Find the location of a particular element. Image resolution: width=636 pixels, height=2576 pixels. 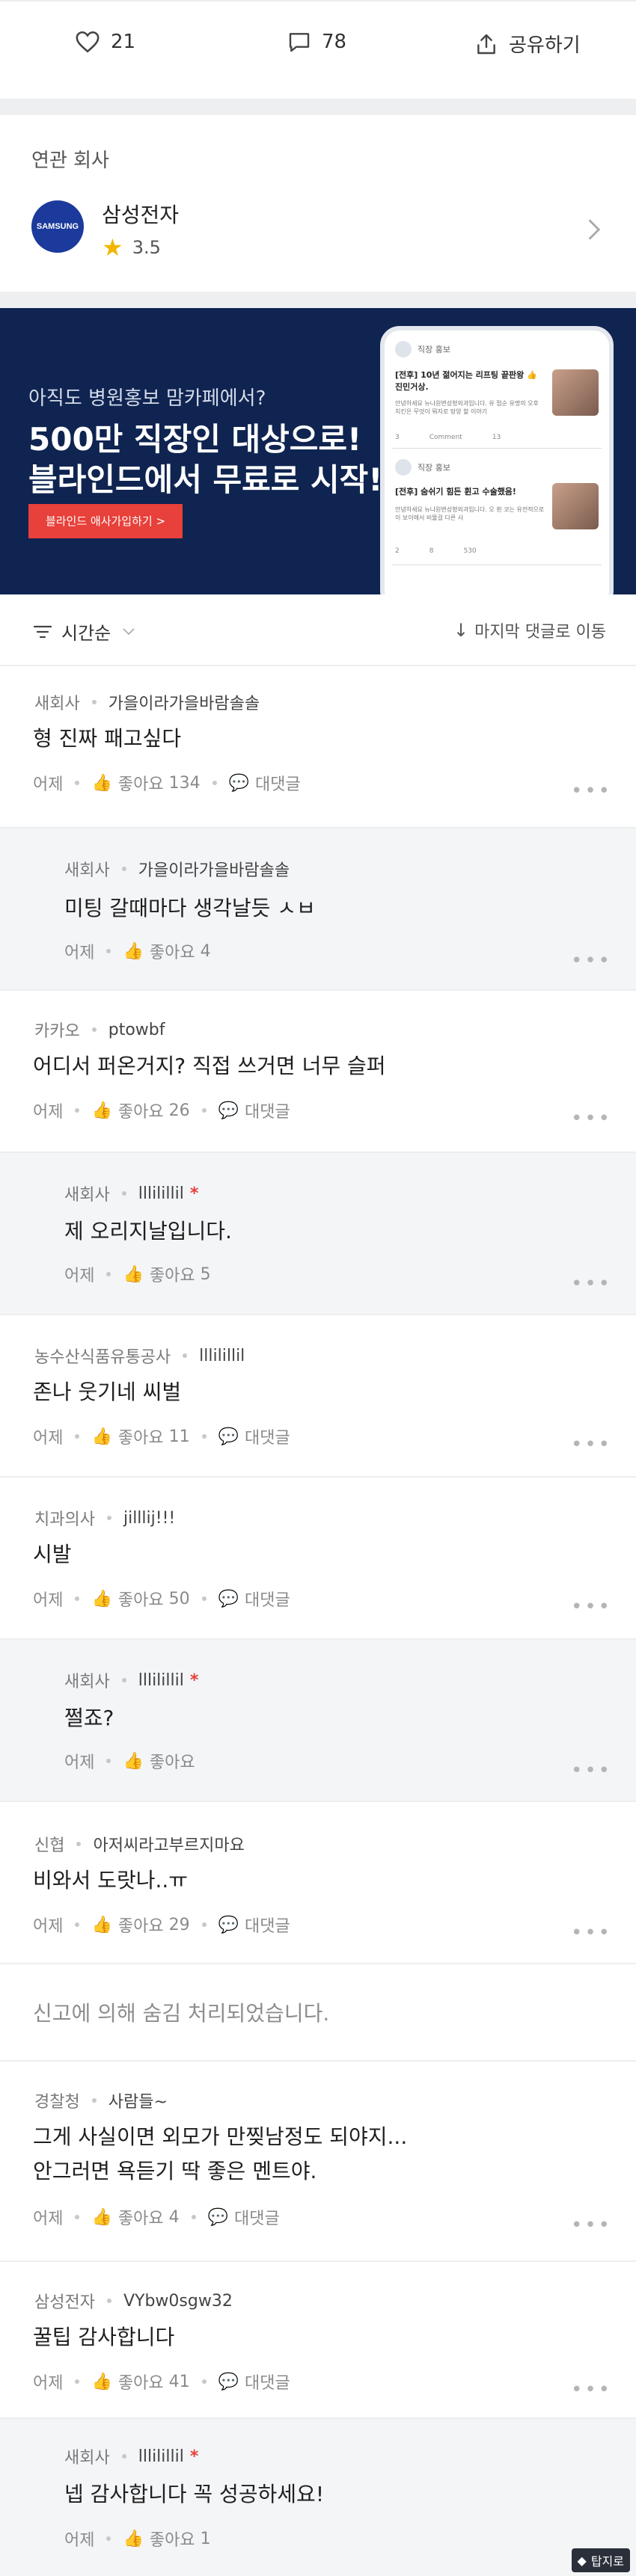

comment-nickname: jilllij!!! is located at coordinates (150, 1518).